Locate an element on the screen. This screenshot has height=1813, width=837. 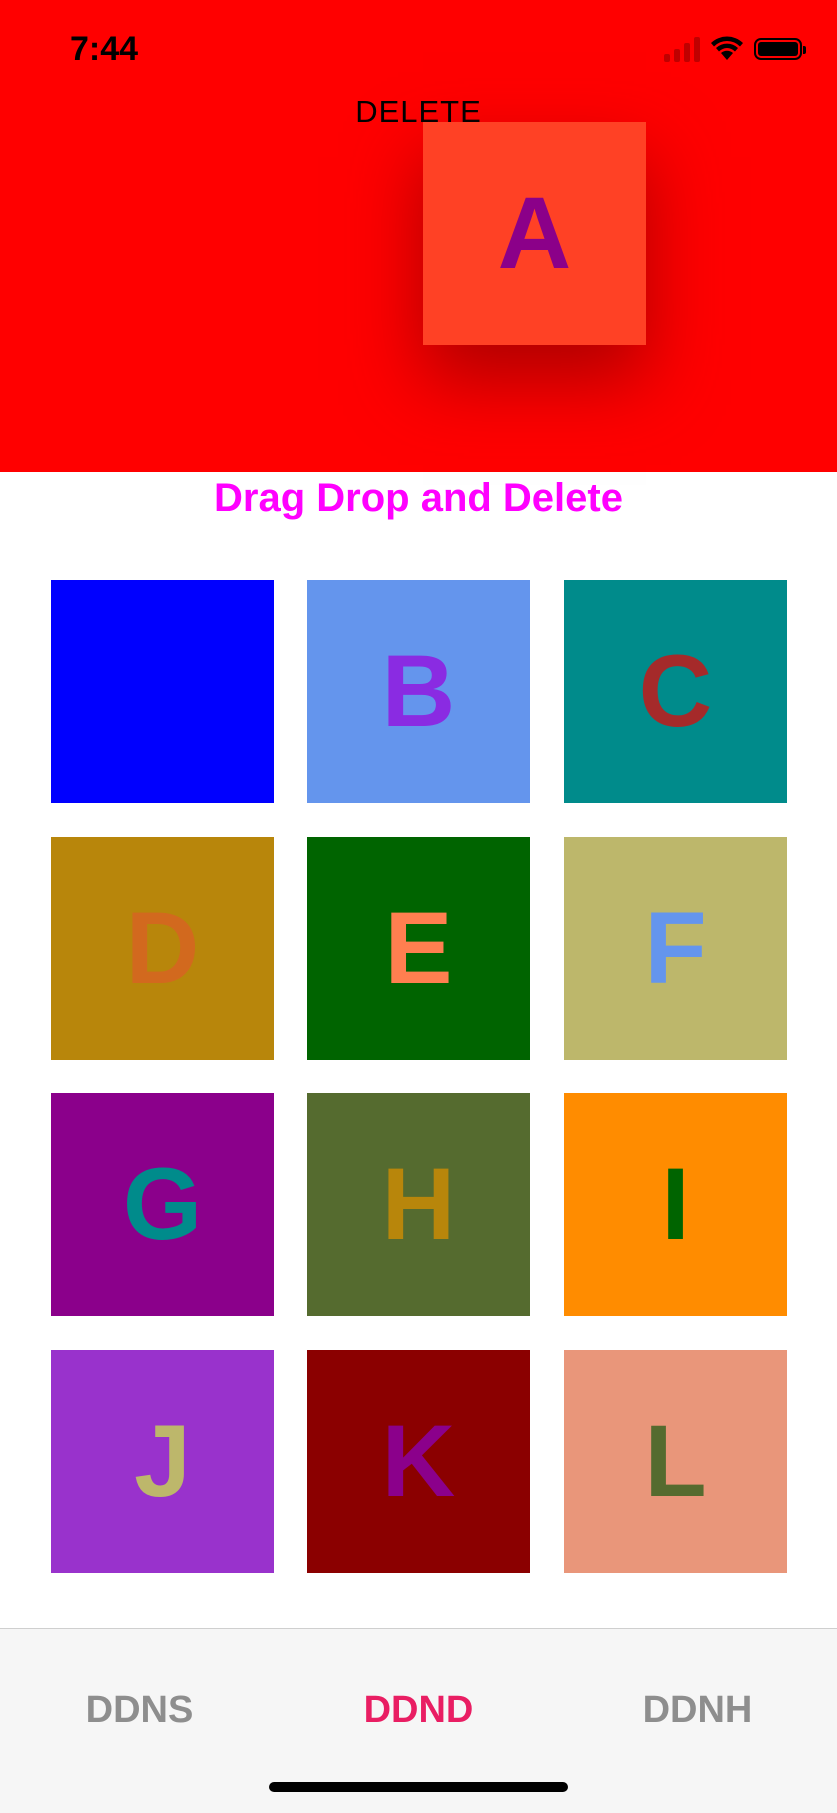
tile-letter: J is located at coordinates (162, 1461).